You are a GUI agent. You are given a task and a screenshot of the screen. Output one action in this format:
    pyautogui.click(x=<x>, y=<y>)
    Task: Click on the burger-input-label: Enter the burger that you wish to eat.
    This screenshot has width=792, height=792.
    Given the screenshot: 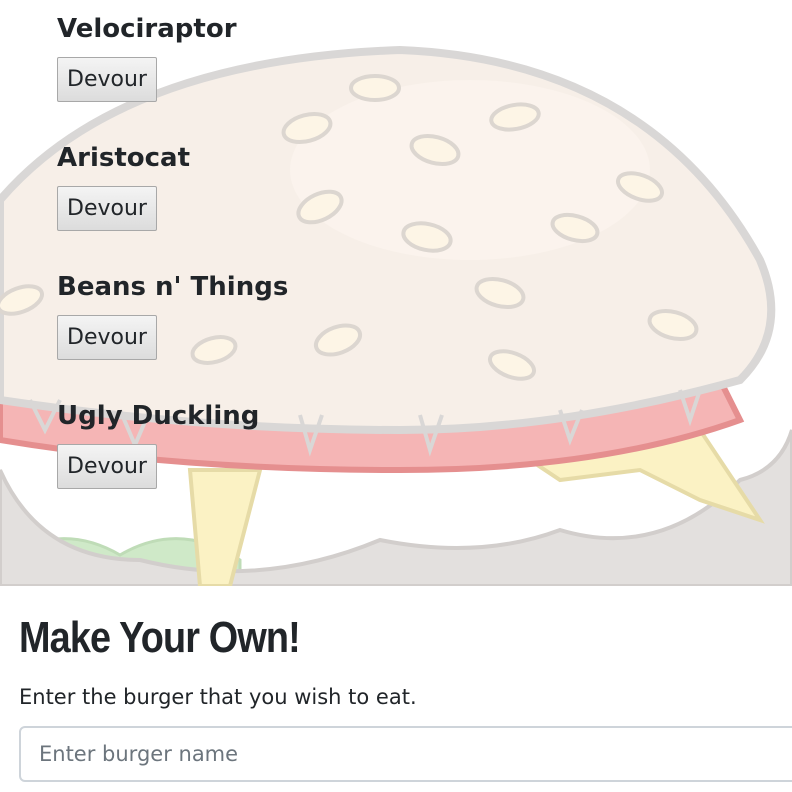 What is the action you would take?
    pyautogui.click(x=218, y=697)
    